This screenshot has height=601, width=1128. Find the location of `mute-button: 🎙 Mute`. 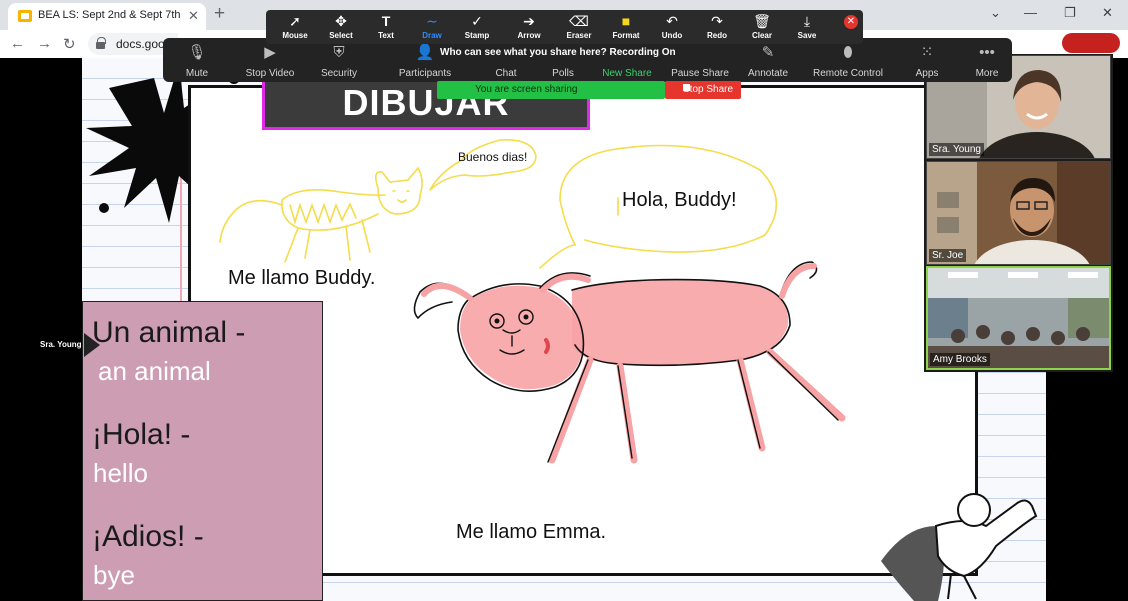

mute-button: 🎙 Mute is located at coordinates (197, 61).